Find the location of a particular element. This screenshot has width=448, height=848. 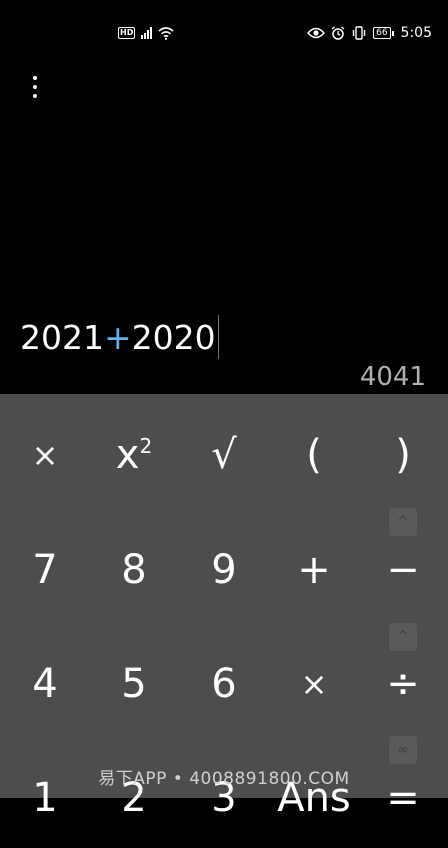

key-2: 2 is located at coordinates (134, 798).